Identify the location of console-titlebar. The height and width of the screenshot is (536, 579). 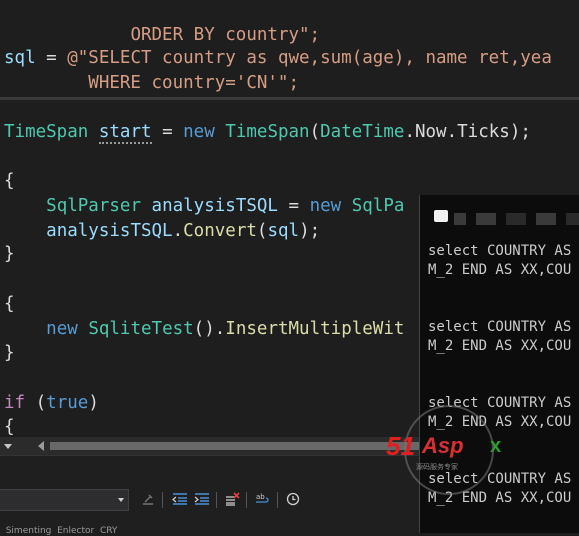
(499, 216).